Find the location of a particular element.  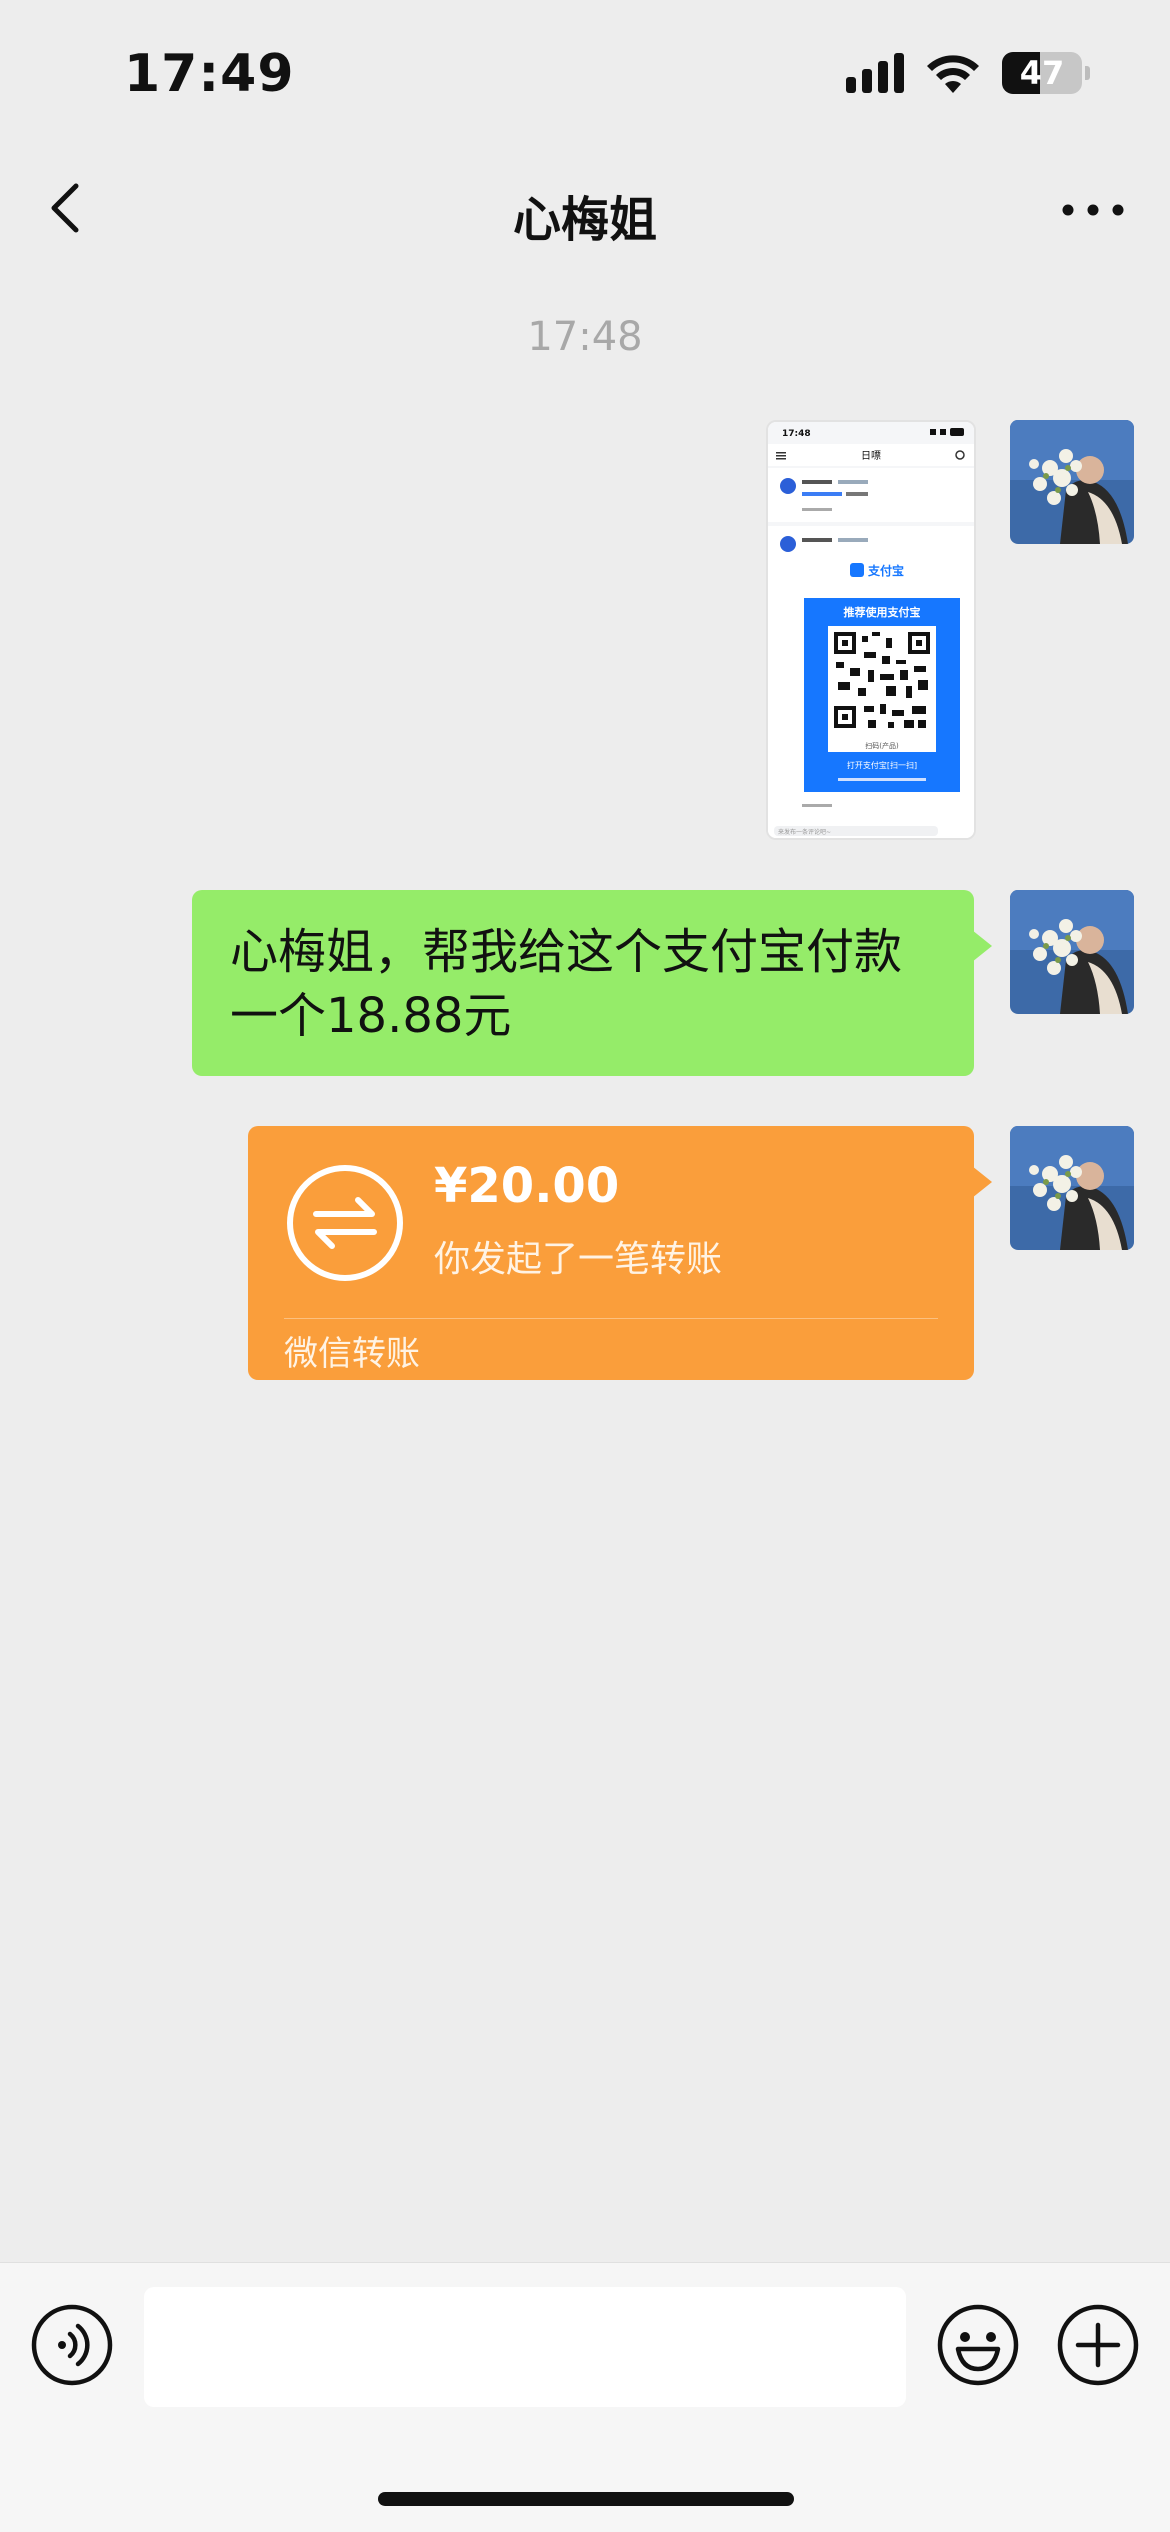

chat-title: 心梅姐 is located at coordinates (584, 220).